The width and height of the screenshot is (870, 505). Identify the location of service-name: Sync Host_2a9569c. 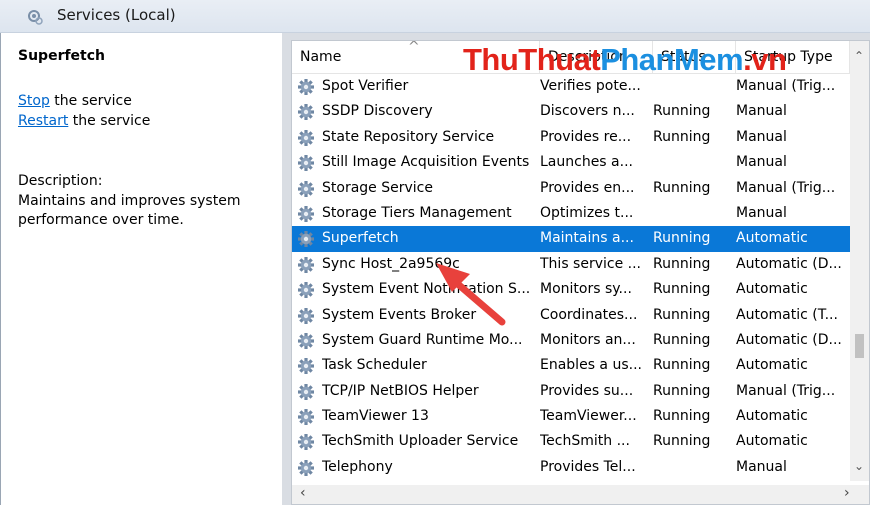
(391, 263).